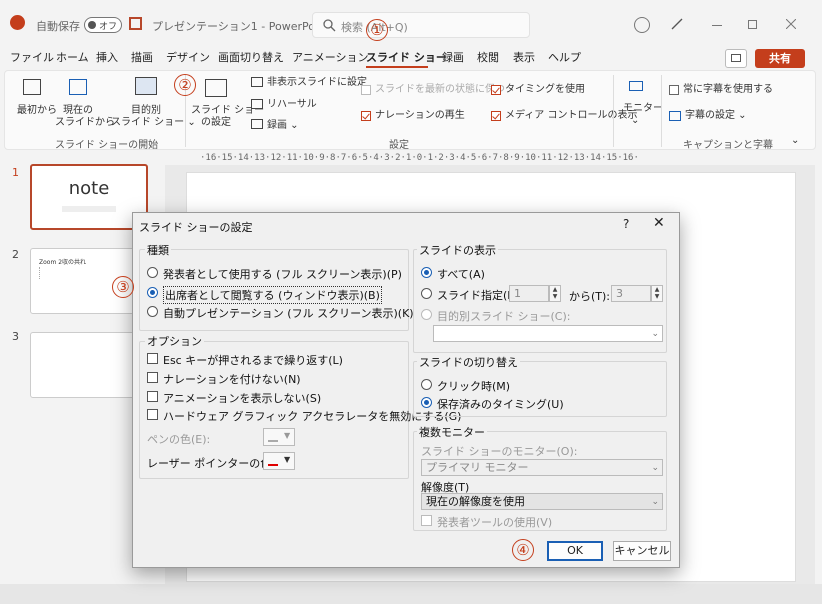 Image resolution: width=822 pixels, height=604 pixels. Describe the element at coordinates (142, 57) in the screenshot. I see `tab-draw: 描画` at that location.